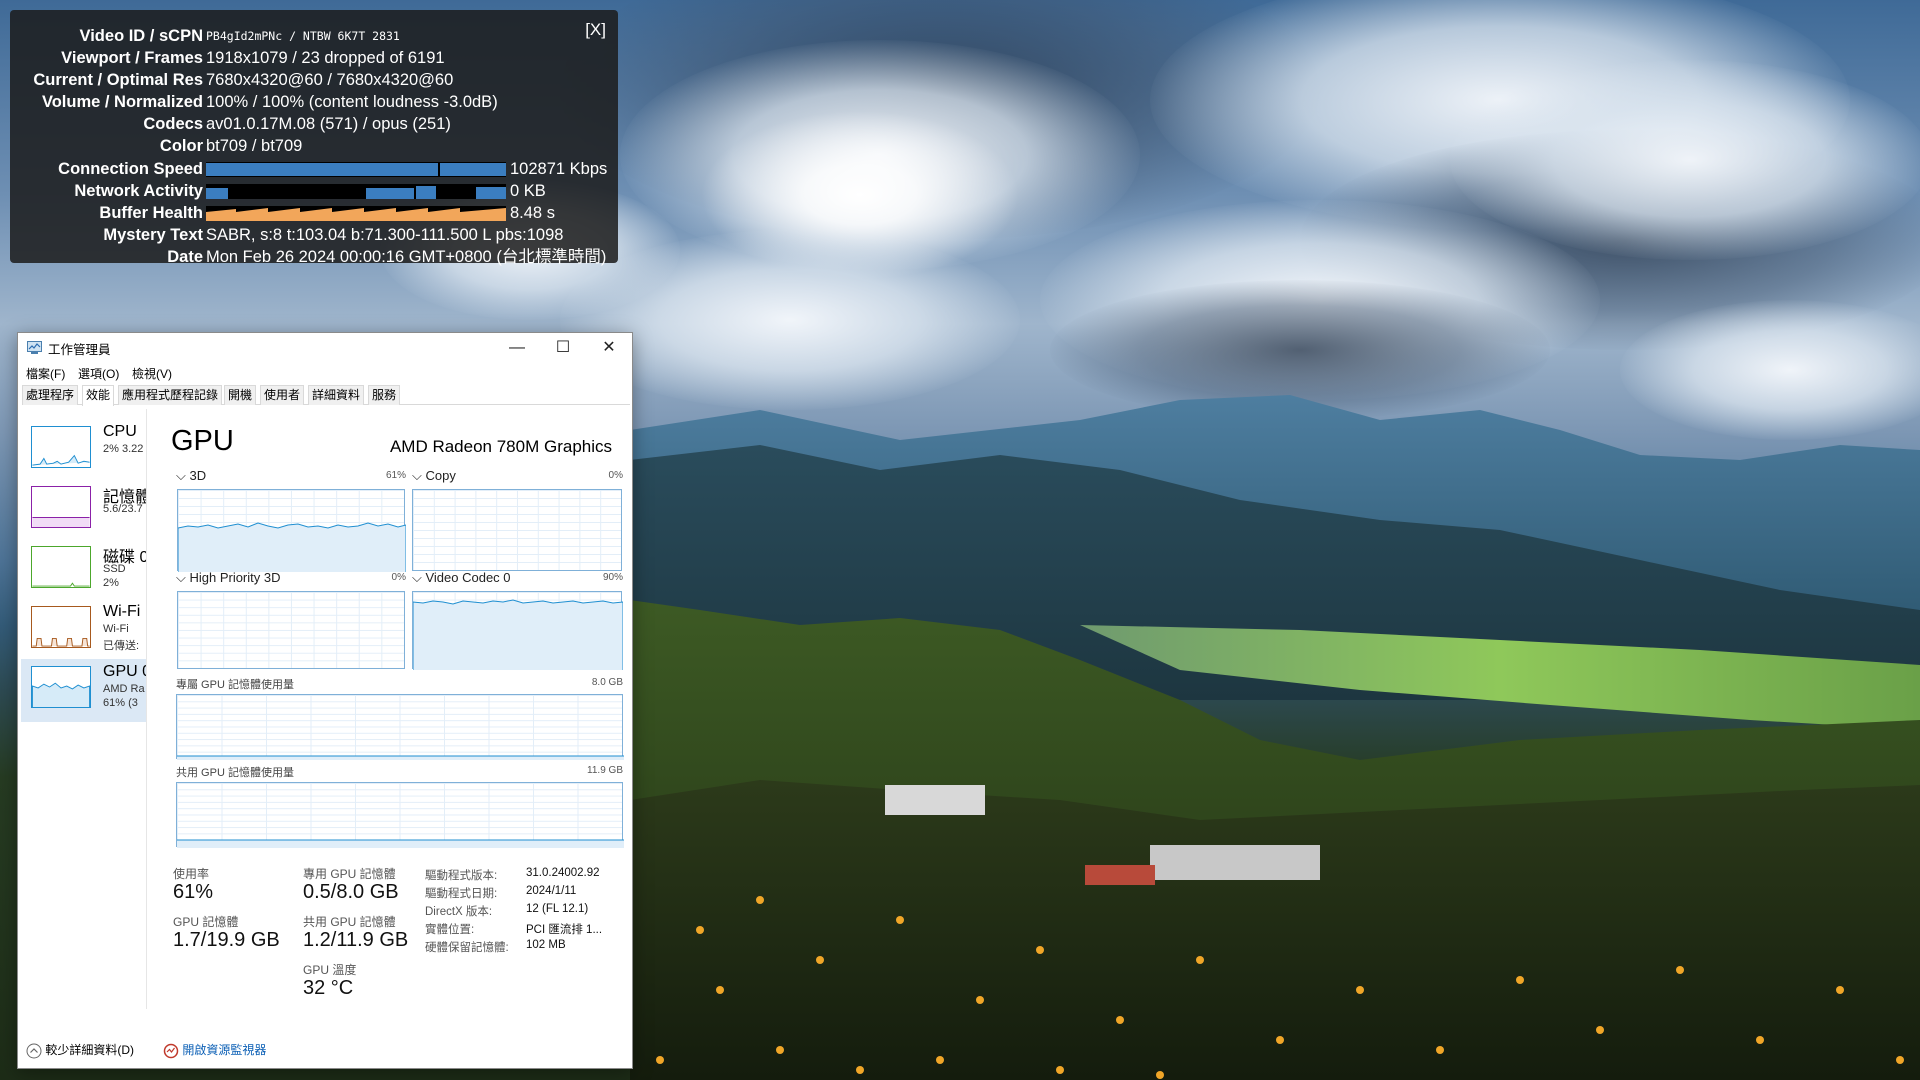 Image resolution: width=1920 pixels, height=1080 pixels. What do you see at coordinates (153, 235) in the screenshot?
I see `stats-label: Mystery Text` at bounding box center [153, 235].